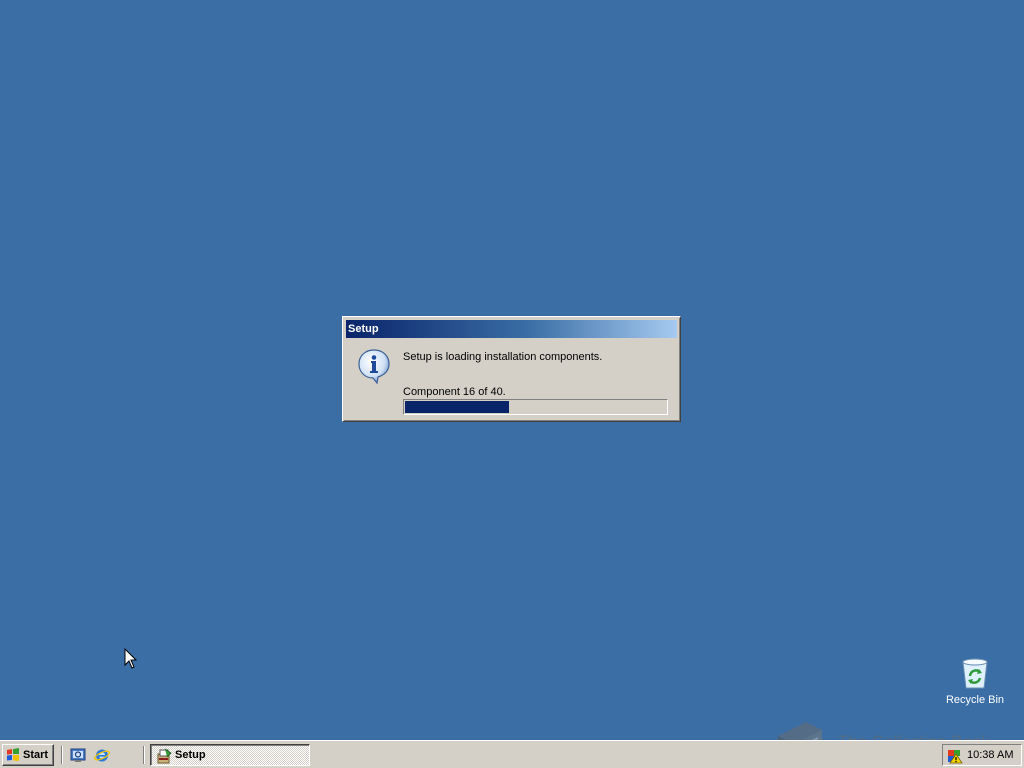  What do you see at coordinates (990, 755) in the screenshot?
I see `taskbar-clock: 10:38 AM` at bounding box center [990, 755].